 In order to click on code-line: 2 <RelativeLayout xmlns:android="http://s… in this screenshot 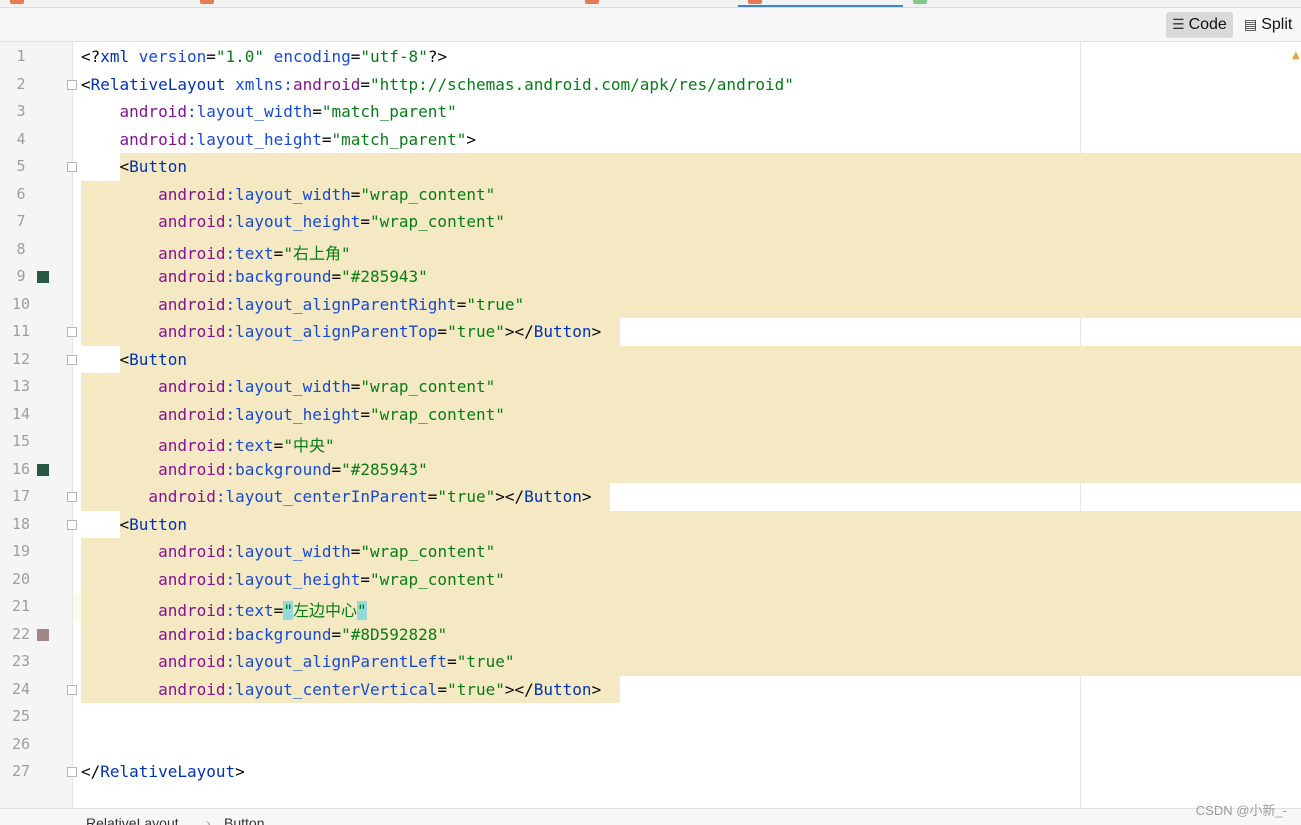, I will do `click(650, 85)`.